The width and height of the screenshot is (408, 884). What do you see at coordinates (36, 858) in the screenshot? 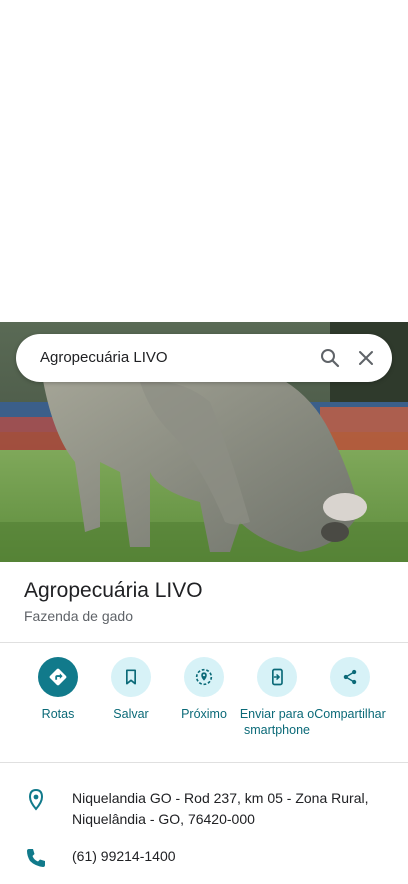
I see `phone-icon` at bounding box center [36, 858].